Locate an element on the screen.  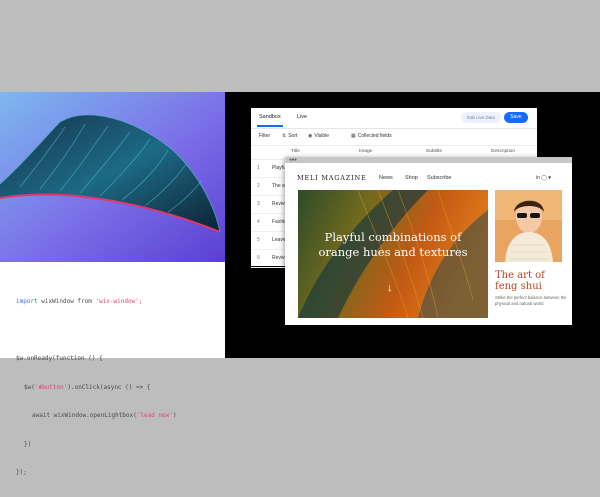
save-button: Save is located at coordinates (516, 117).